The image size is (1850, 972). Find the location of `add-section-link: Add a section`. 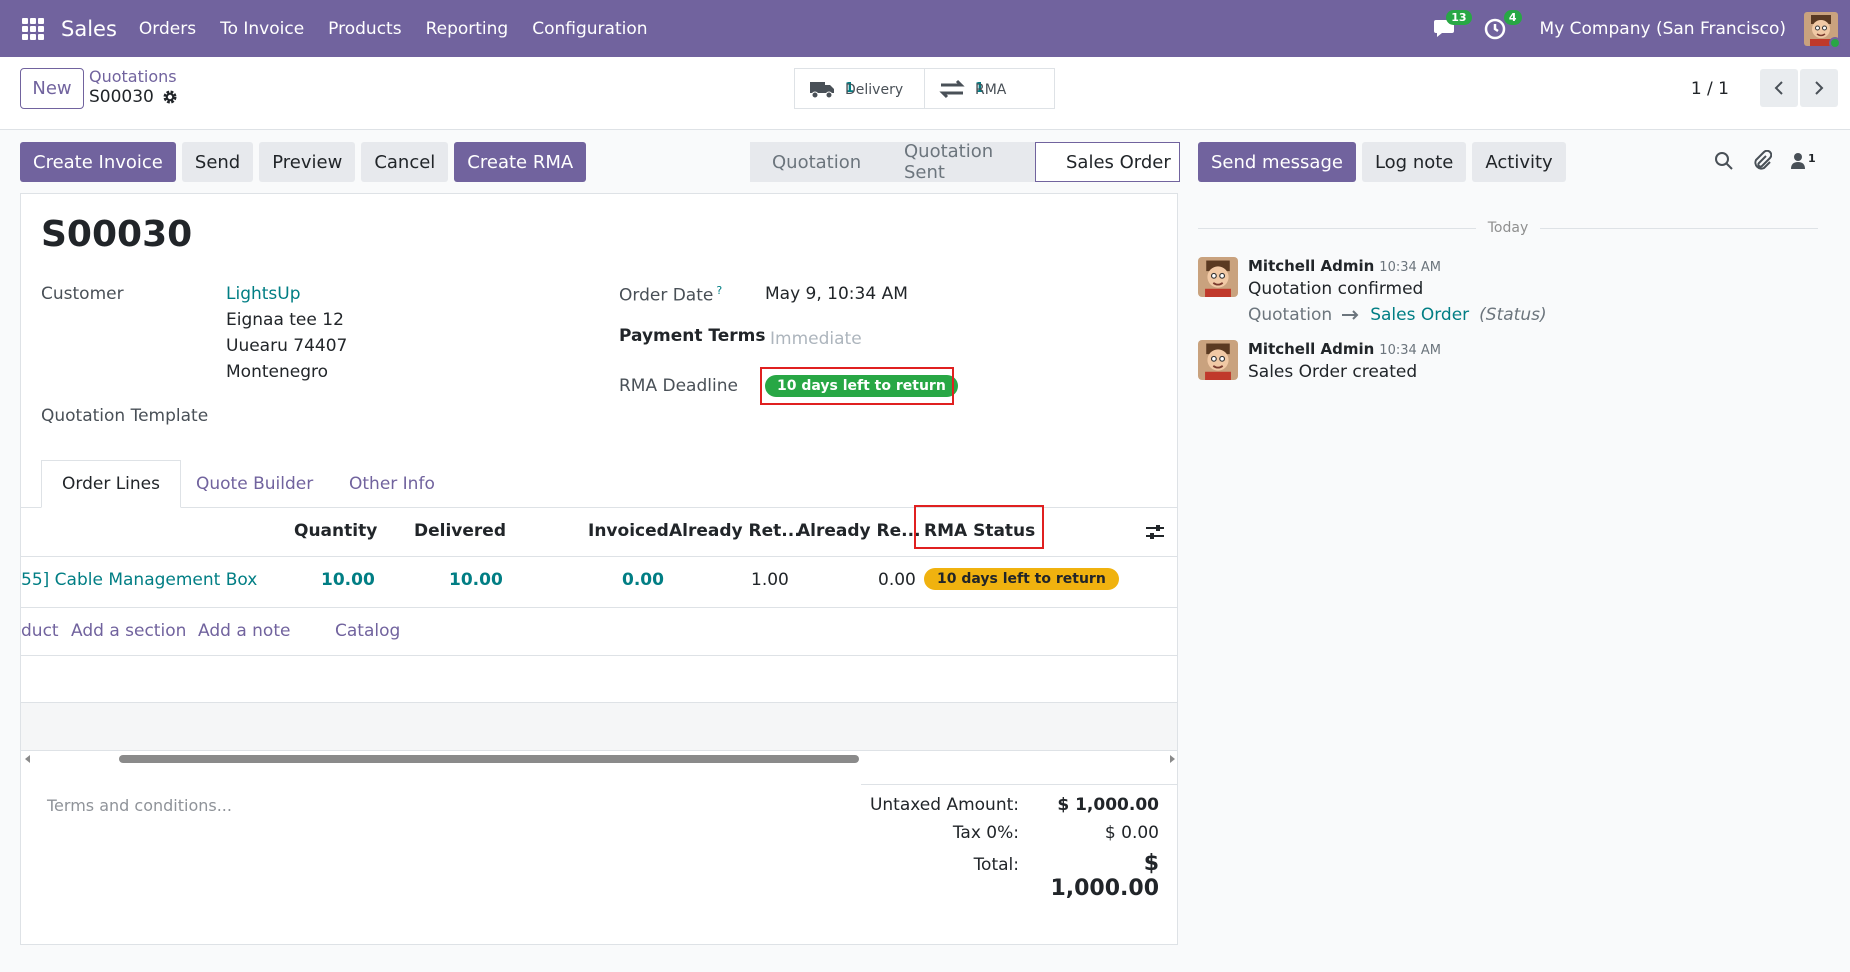

add-section-link: Add a section is located at coordinates (128, 631).